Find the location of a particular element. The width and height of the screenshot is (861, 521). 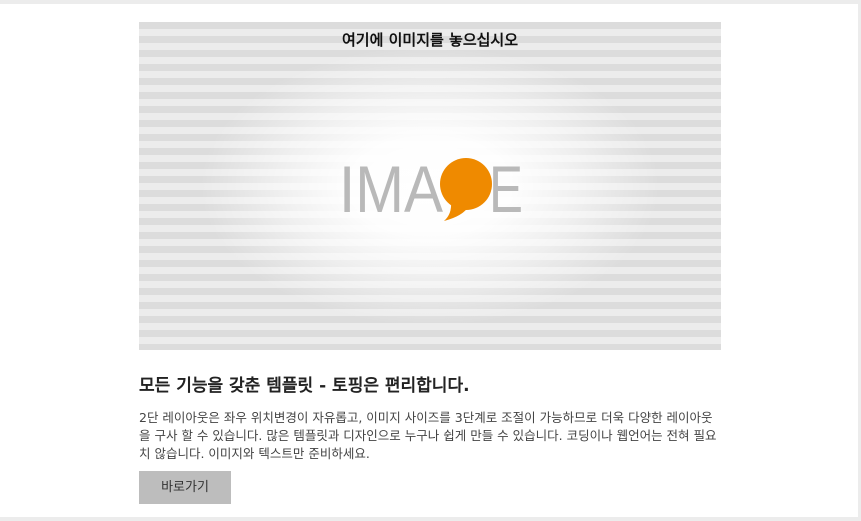

image-caption: 여기에 이미지를 놓으십시오 is located at coordinates (430, 40).